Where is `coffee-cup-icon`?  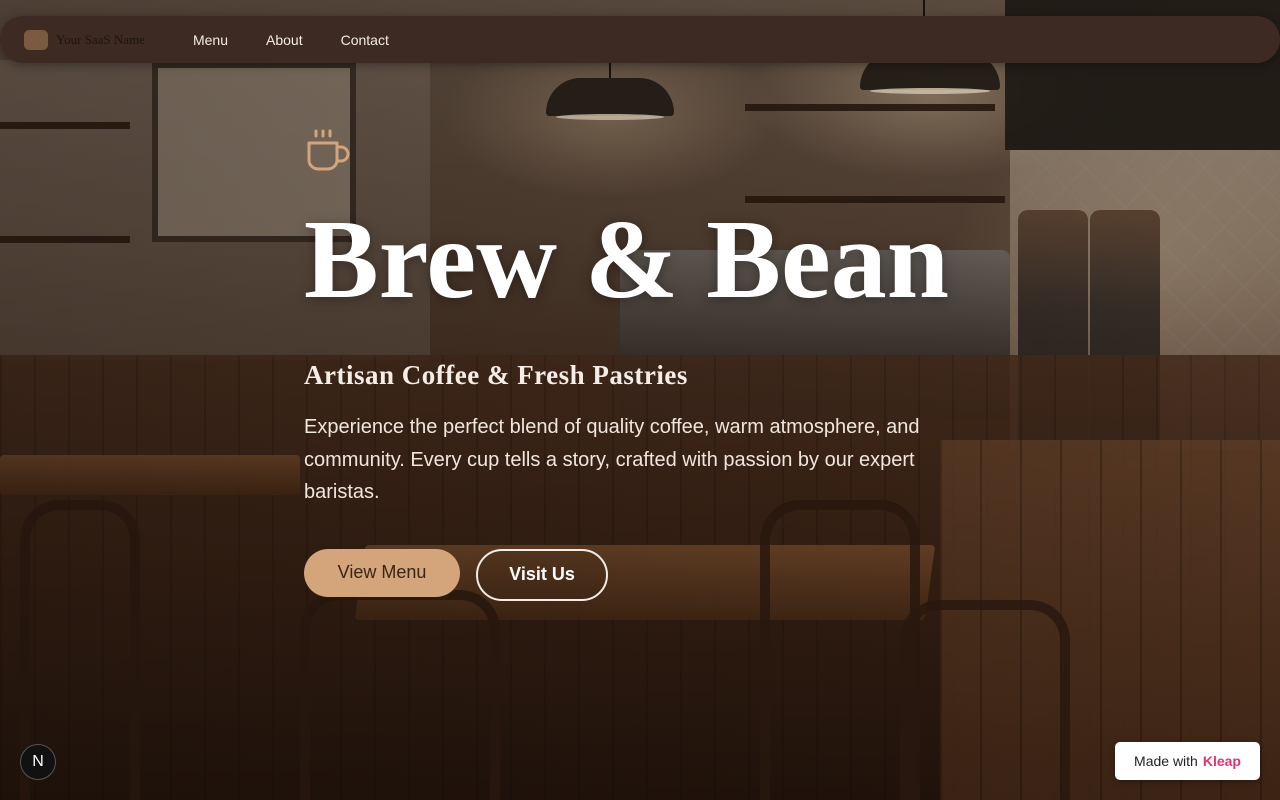
coffee-cup-icon is located at coordinates (328, 150).